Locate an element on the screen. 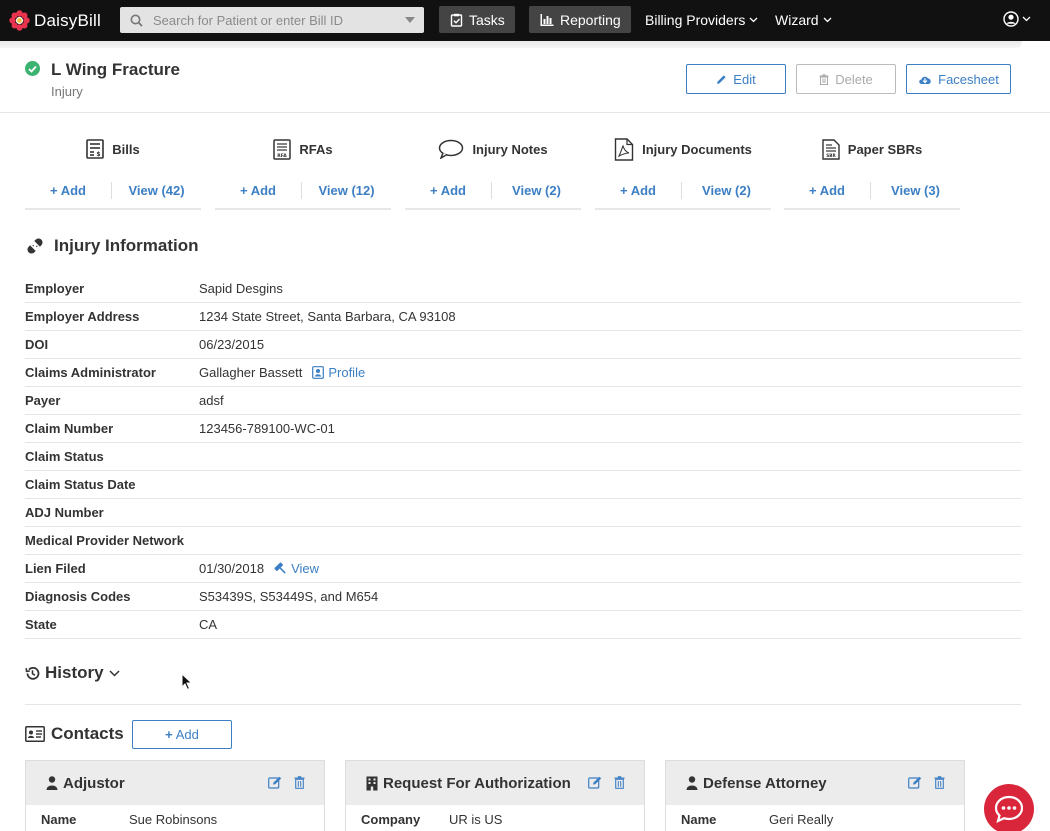  search-dropdown-caret-icon is located at coordinates (410, 20).